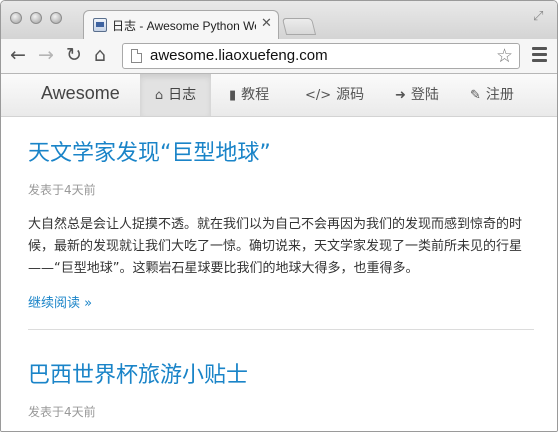  Describe the element at coordinates (184, 26) in the screenshot. I see `tab-title: 日志 - Awesome Python Webapp` at that location.